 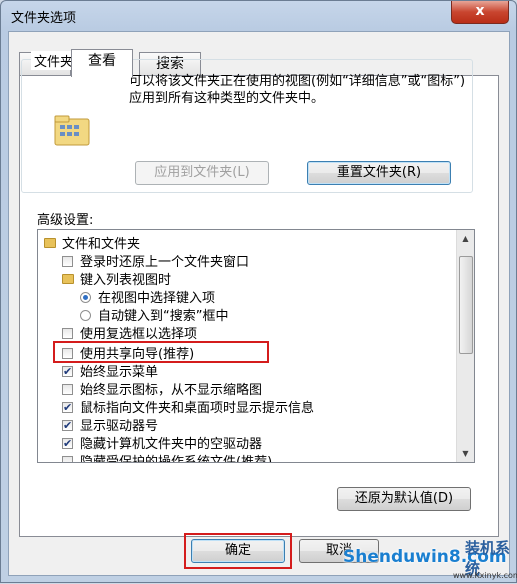 I want to click on watermark: Shenduwin8.com 装机系统 www.Kxinyk.com, so click(x=426, y=558).